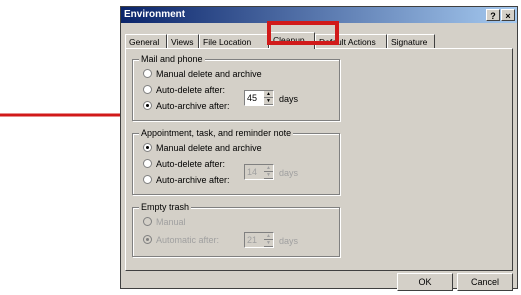 The width and height of the screenshot is (521, 295). I want to click on mail-manual-radio: Manual delete and archive, so click(202, 74).